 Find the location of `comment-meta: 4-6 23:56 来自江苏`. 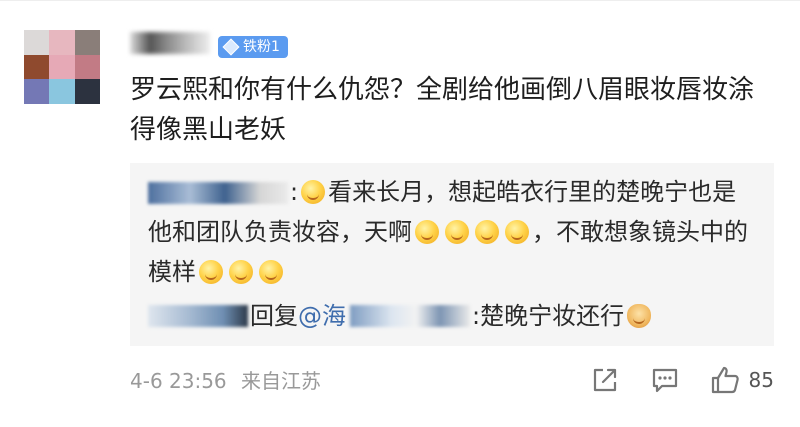

comment-meta: 4-6 23:56 来自江苏 is located at coordinates (225, 381).